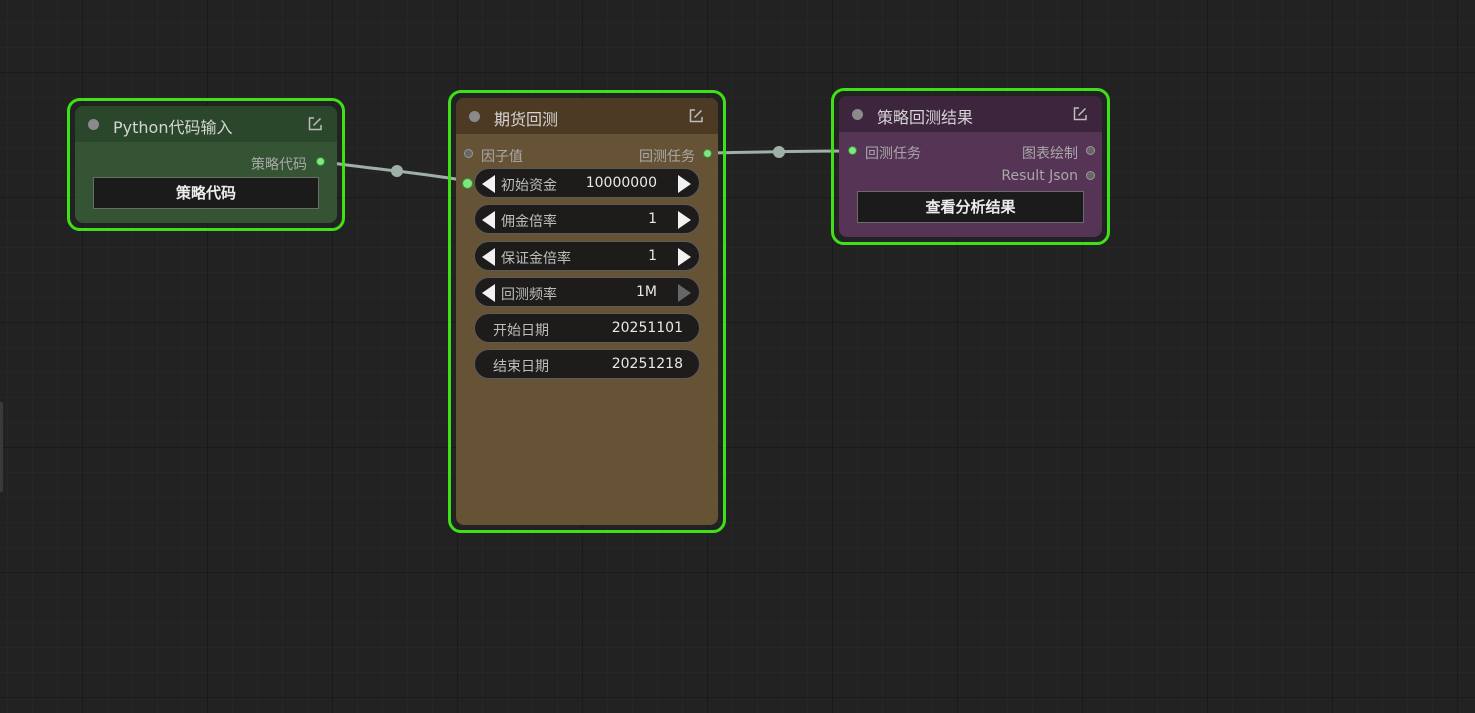  Describe the element at coordinates (529, 186) in the screenshot. I see `widget-label: 初始资金` at that location.